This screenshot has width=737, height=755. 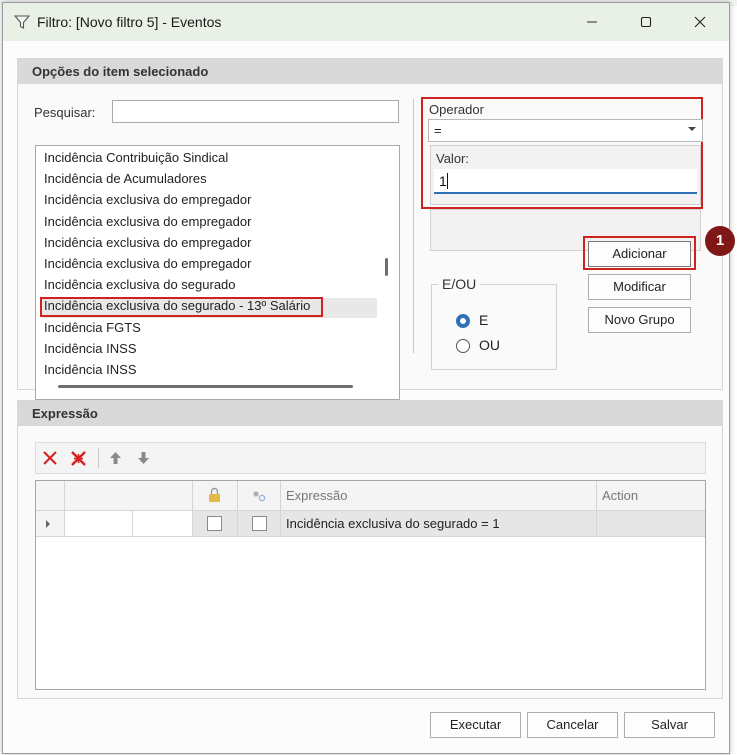 What do you see at coordinates (639, 320) in the screenshot?
I see `novo-grupo-button: Novo Grupo` at bounding box center [639, 320].